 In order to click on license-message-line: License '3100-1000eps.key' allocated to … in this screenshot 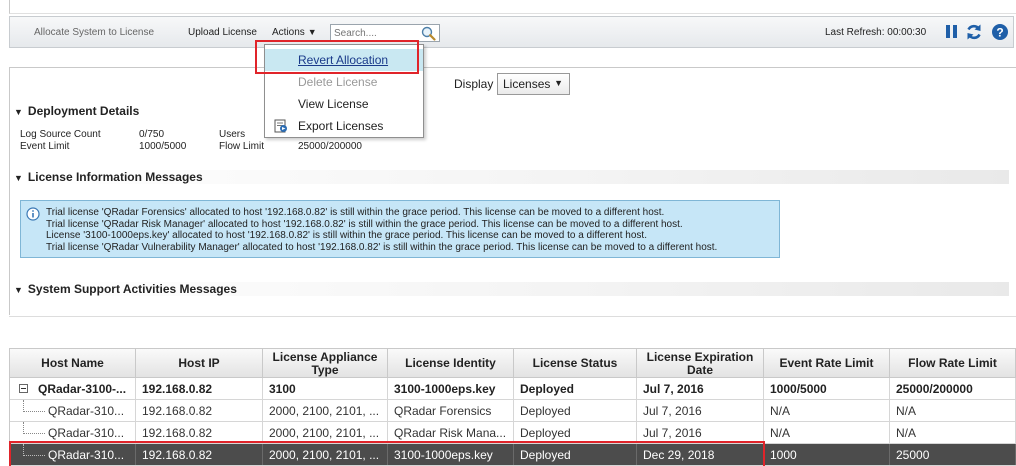, I will do `click(346, 235)`.